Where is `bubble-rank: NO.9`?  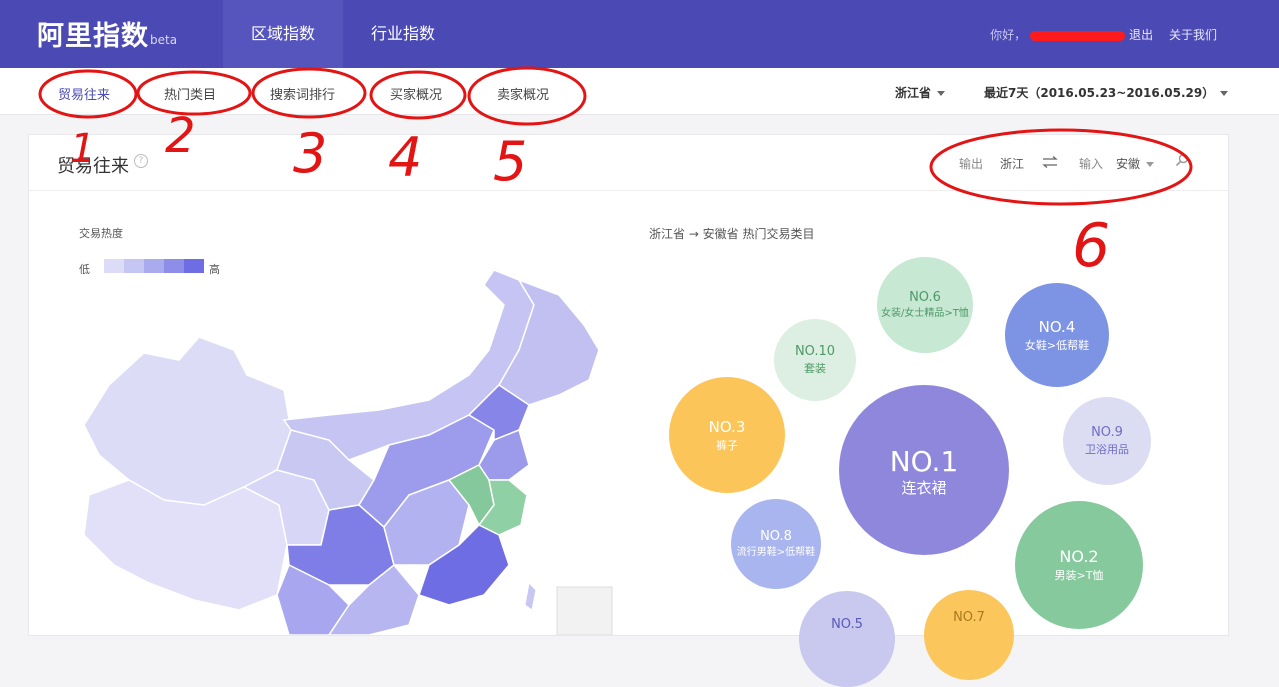
bubble-rank: NO.9 is located at coordinates (1107, 432).